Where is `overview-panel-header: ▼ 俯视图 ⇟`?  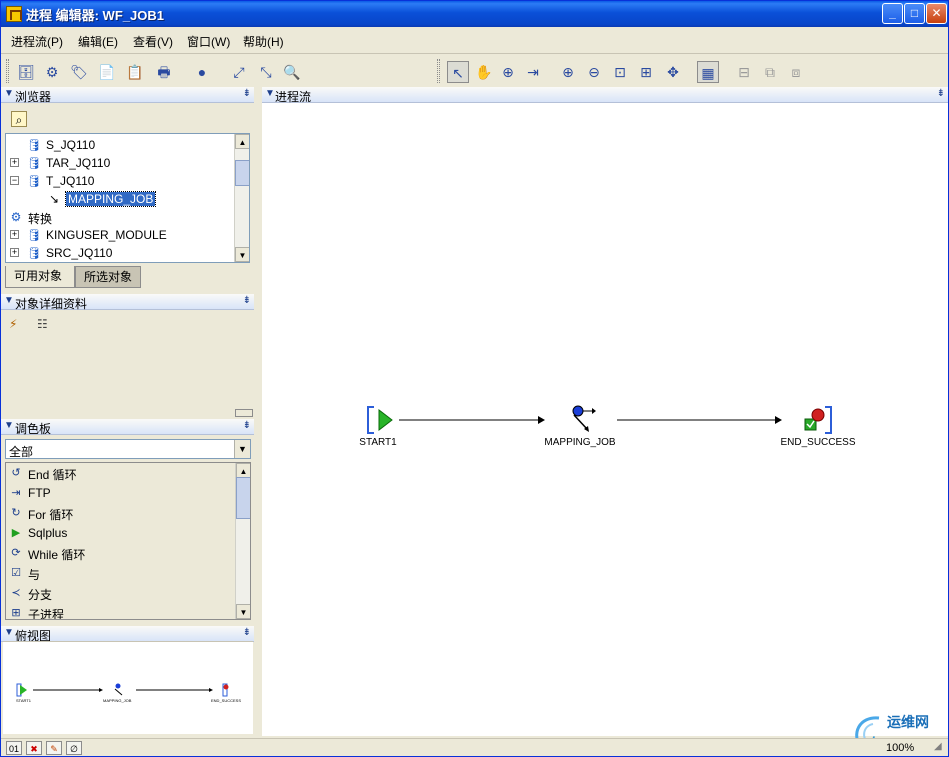
overview-panel-header: ▼ 俯视图 ⇟ is located at coordinates (127, 634).